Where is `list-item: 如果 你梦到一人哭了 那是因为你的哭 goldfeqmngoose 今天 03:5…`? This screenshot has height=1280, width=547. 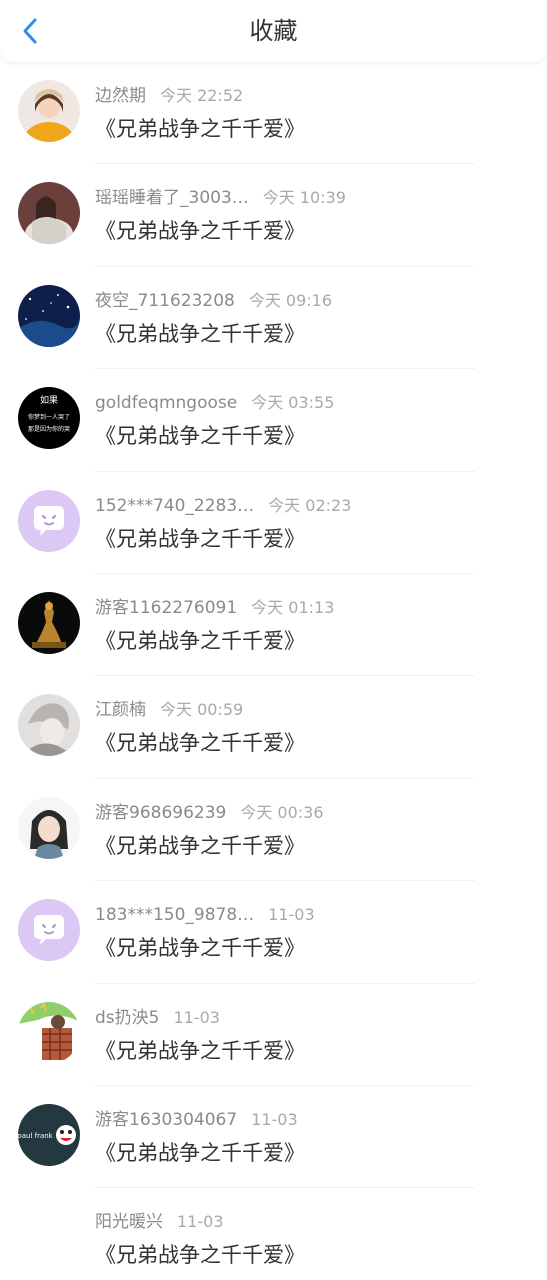
list-item: 如果 你梦到一人哭了 那是因为你的哭 goldfeqmngoose 今天 03:5… is located at coordinates (273, 420).